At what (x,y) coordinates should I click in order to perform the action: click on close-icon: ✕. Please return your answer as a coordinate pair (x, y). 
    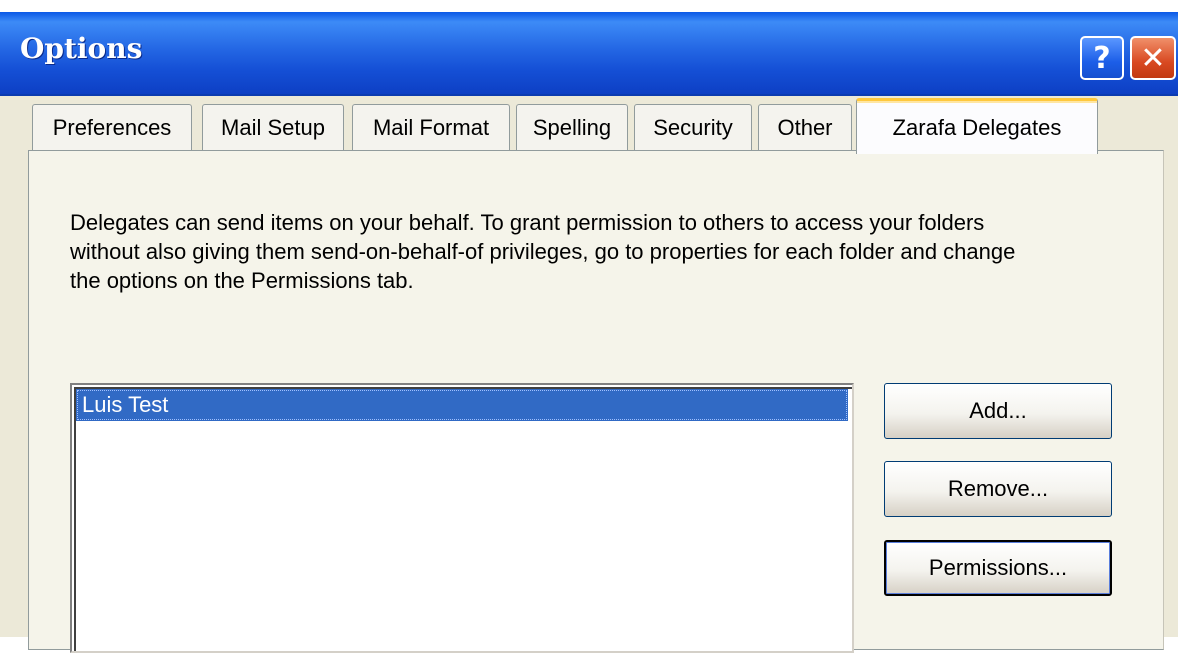
    Looking at the image, I should click on (1153, 58).